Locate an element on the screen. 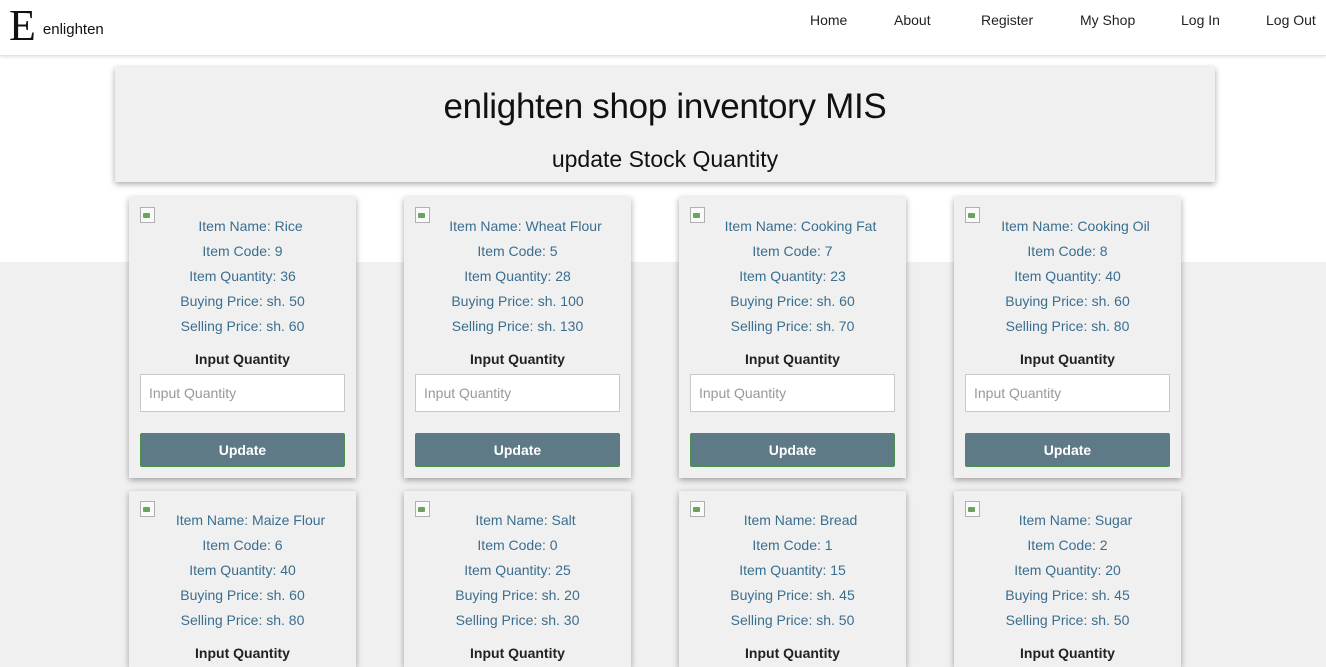 Image resolution: width=1326 pixels, height=667 pixels. selling-price: Selling Price: sh. 70 is located at coordinates (792, 326).